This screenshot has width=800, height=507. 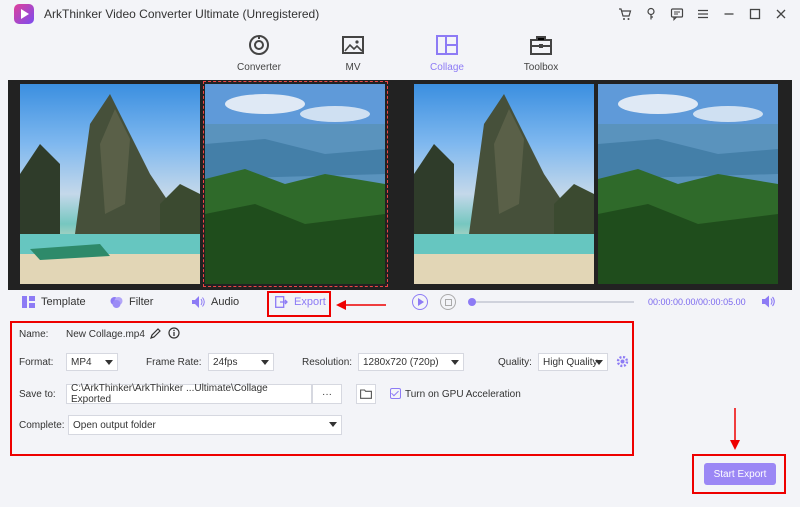 What do you see at coordinates (740, 474) in the screenshot?
I see `start-export-button: Start Export` at bounding box center [740, 474].